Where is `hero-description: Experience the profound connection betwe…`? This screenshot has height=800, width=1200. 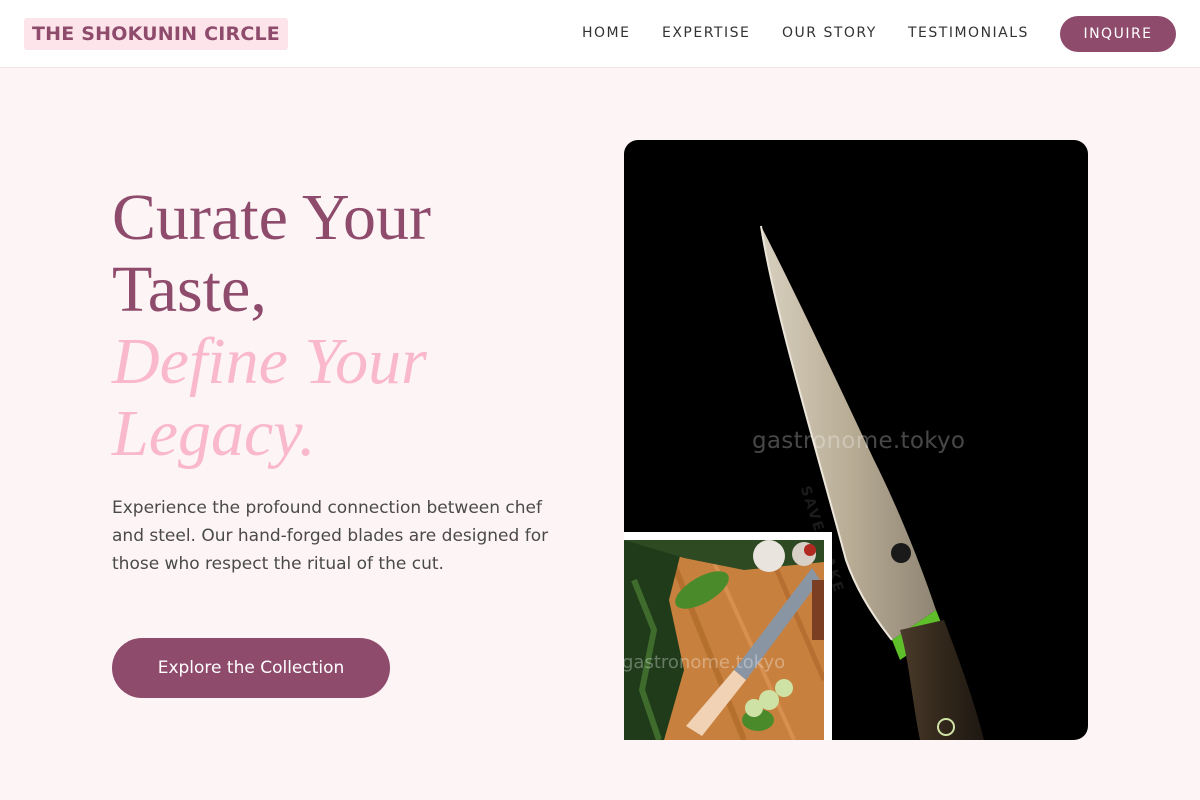
hero-description: Experience the profound connection betwe… is located at coordinates (330, 536).